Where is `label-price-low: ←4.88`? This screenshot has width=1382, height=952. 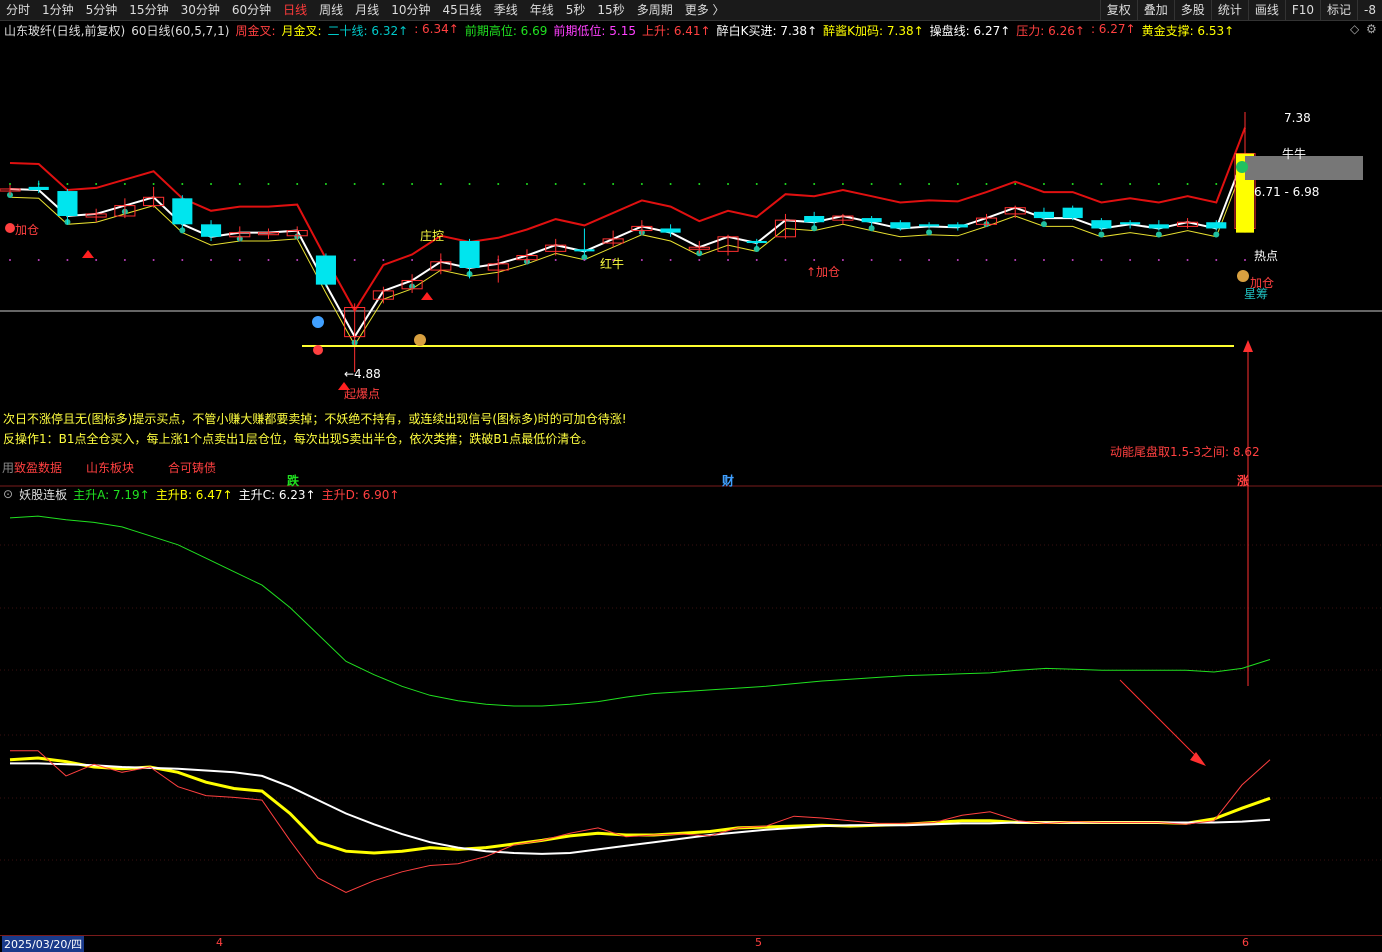 label-price-low: ←4.88 is located at coordinates (362, 374).